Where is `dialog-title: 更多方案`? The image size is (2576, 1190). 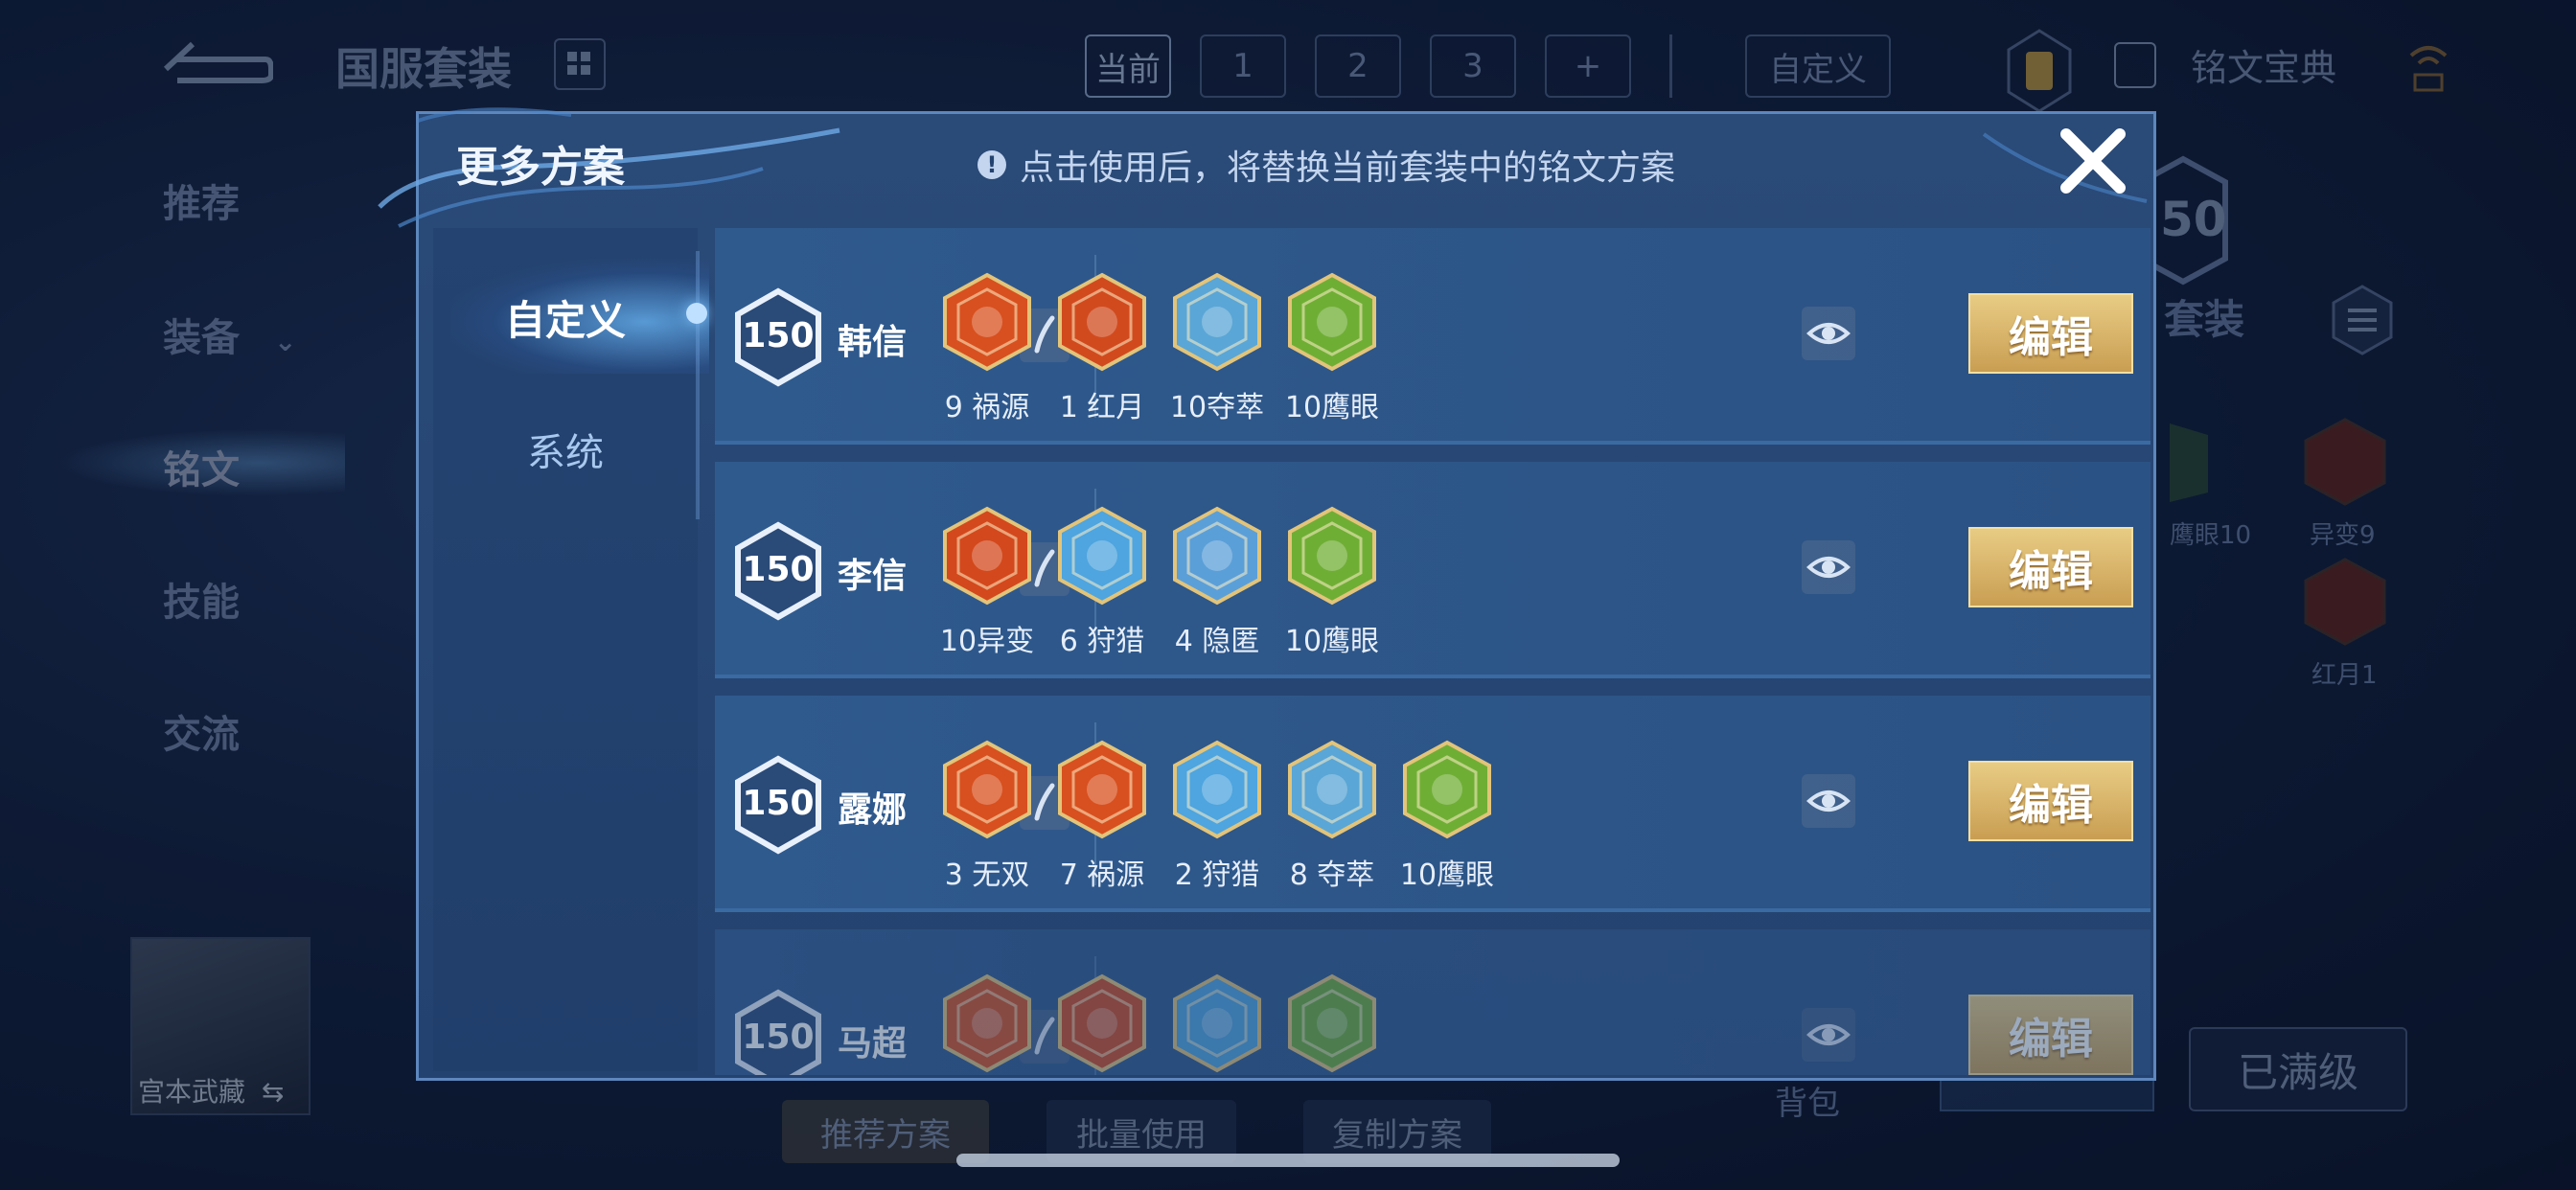 dialog-title: 更多方案 is located at coordinates (540, 167).